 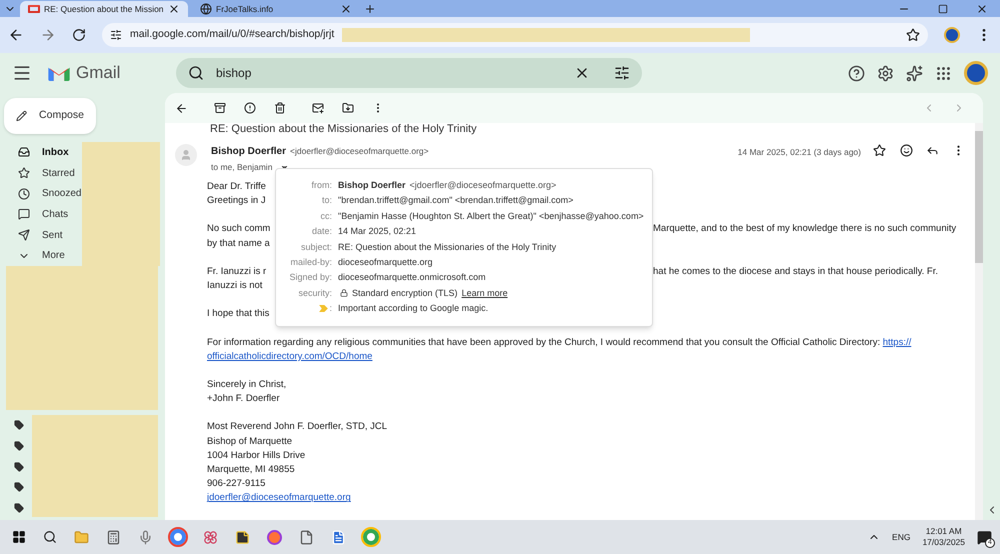 What do you see at coordinates (318, 108) in the screenshot?
I see `mark-unread-icon` at bounding box center [318, 108].